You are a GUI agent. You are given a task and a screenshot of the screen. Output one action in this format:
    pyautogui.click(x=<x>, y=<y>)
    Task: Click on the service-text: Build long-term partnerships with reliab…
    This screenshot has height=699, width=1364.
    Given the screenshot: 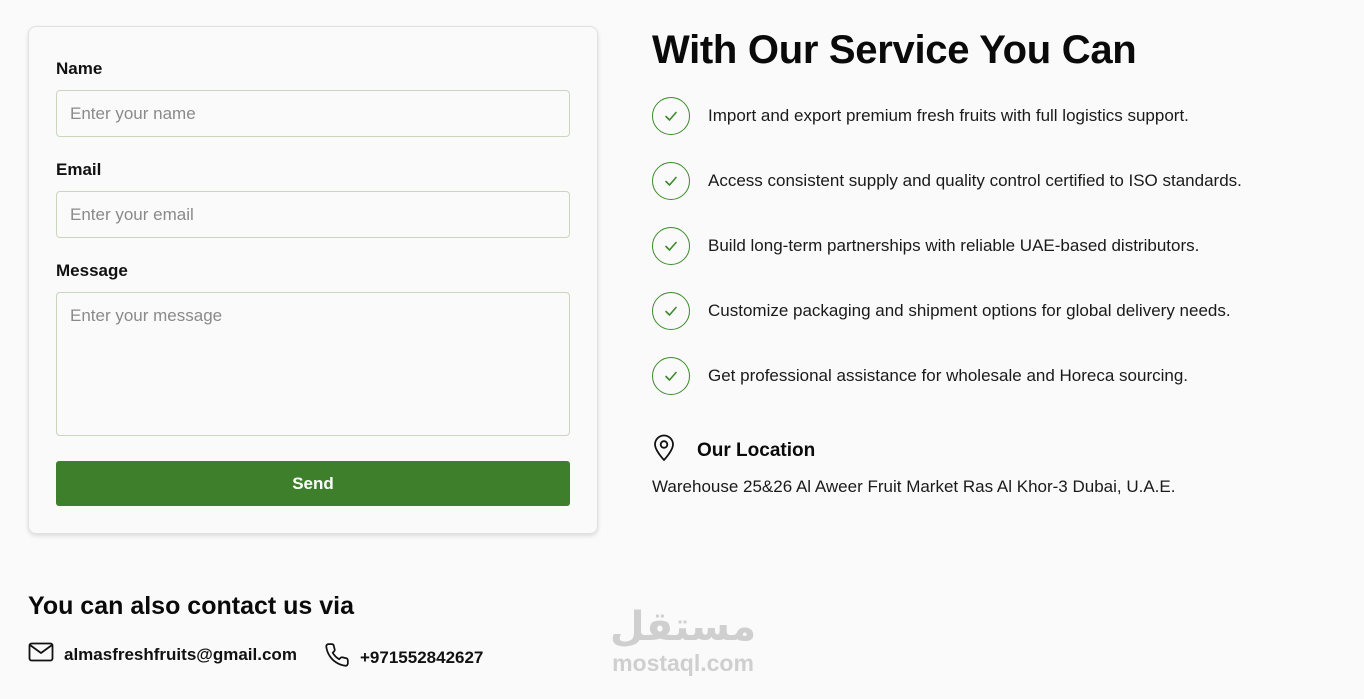 What is the action you would take?
    pyautogui.click(x=954, y=245)
    